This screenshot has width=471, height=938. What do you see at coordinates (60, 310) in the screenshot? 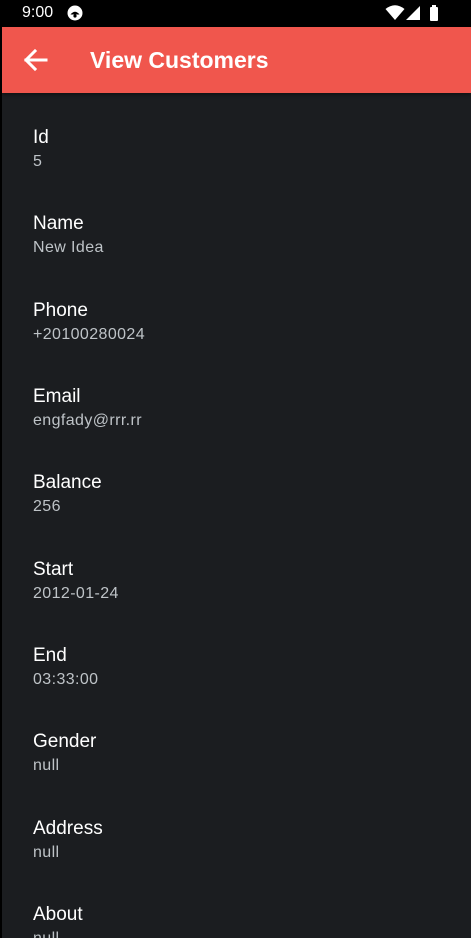
I see `field-label: Phone` at bounding box center [60, 310].